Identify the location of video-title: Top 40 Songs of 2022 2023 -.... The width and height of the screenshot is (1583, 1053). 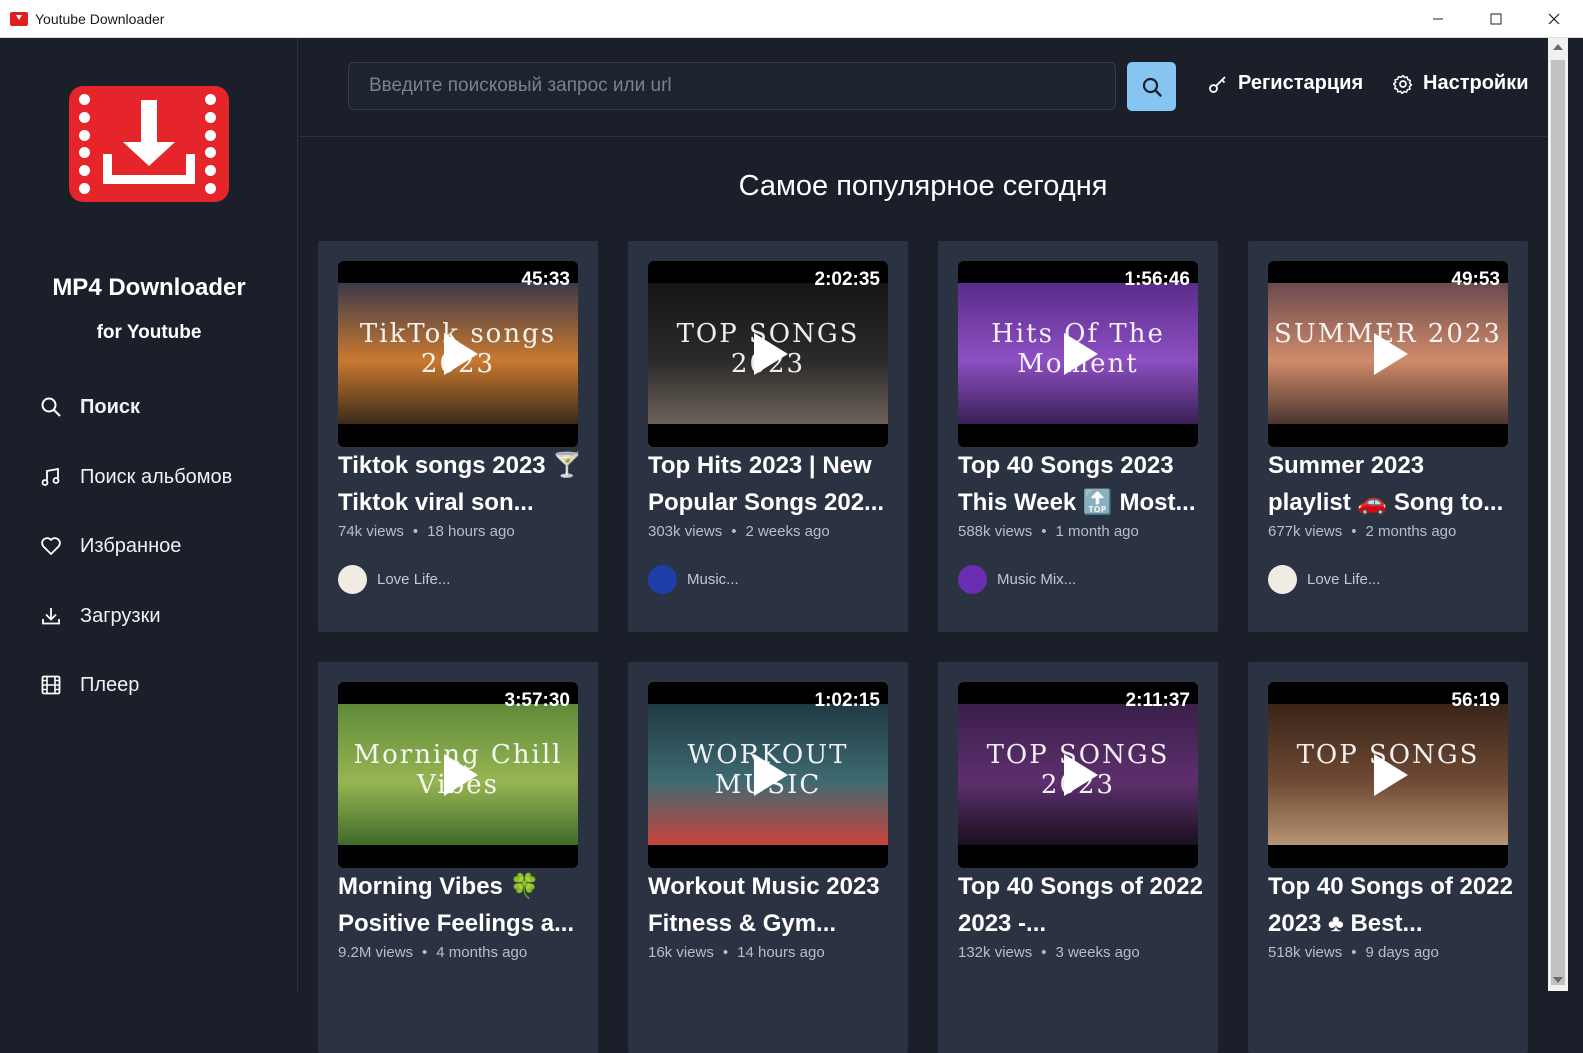
(1080, 905).